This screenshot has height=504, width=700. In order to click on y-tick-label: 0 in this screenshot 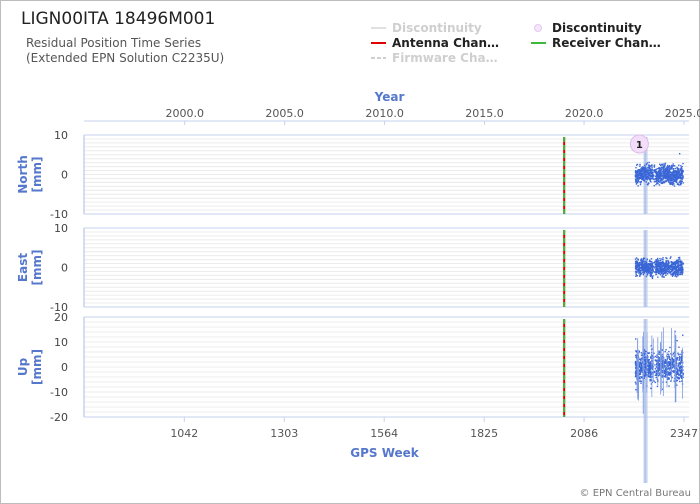, I will do `click(64, 268)`.